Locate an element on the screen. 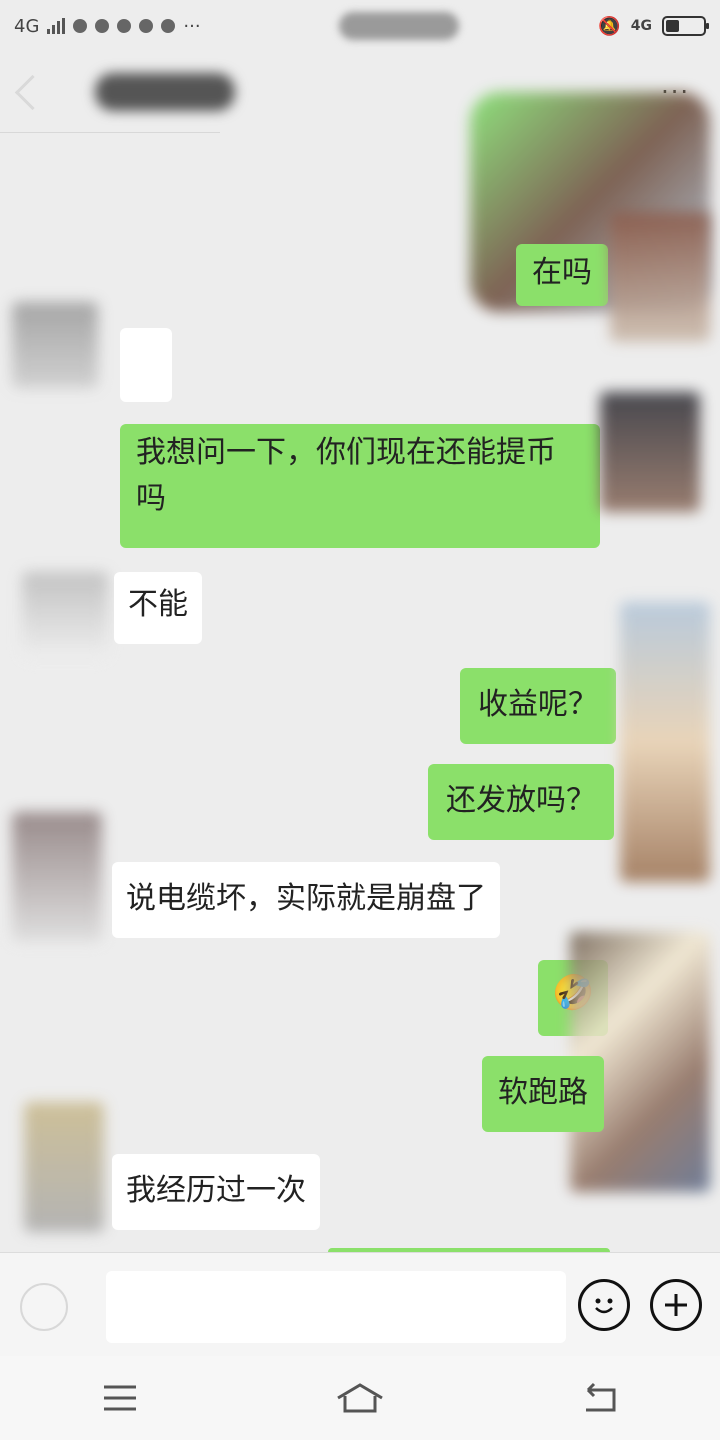  browser-icon is located at coordinates (168, 26).